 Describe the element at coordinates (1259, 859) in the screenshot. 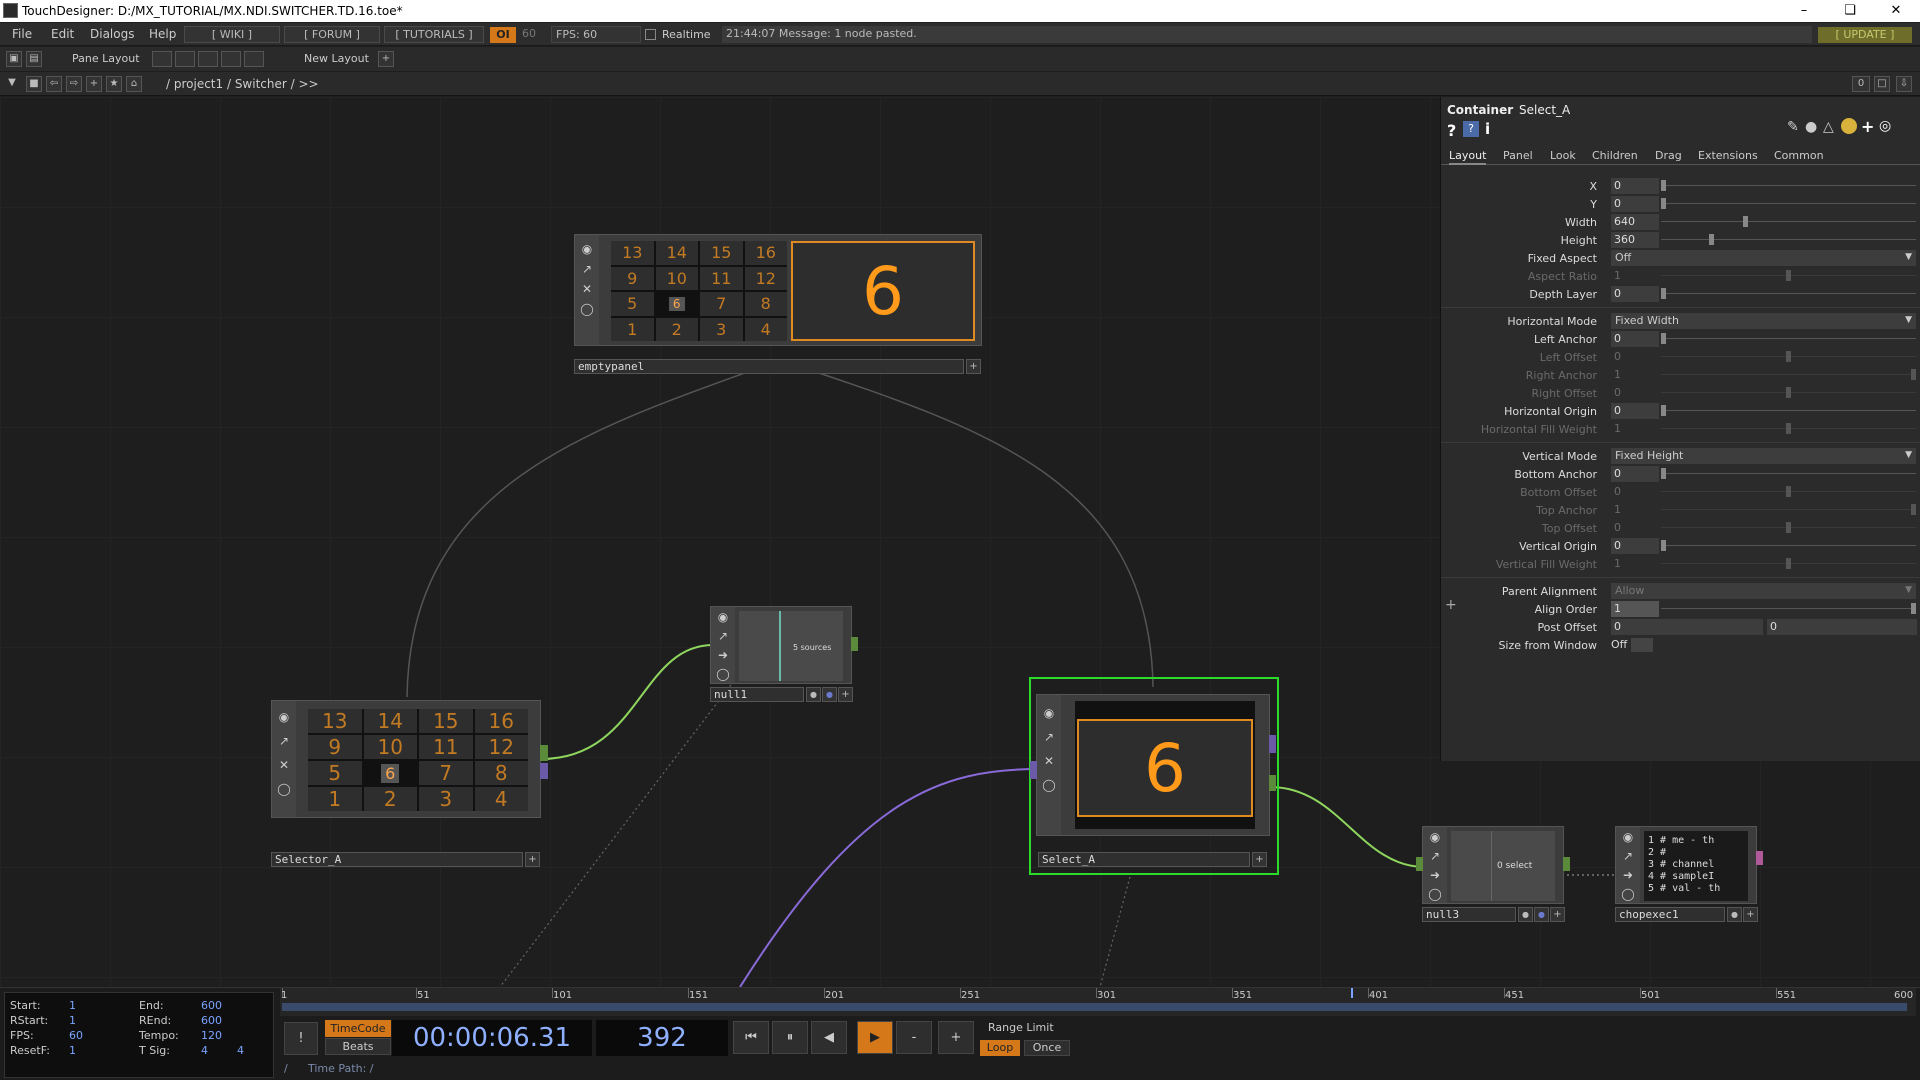

I see `select-add-button: +` at that location.